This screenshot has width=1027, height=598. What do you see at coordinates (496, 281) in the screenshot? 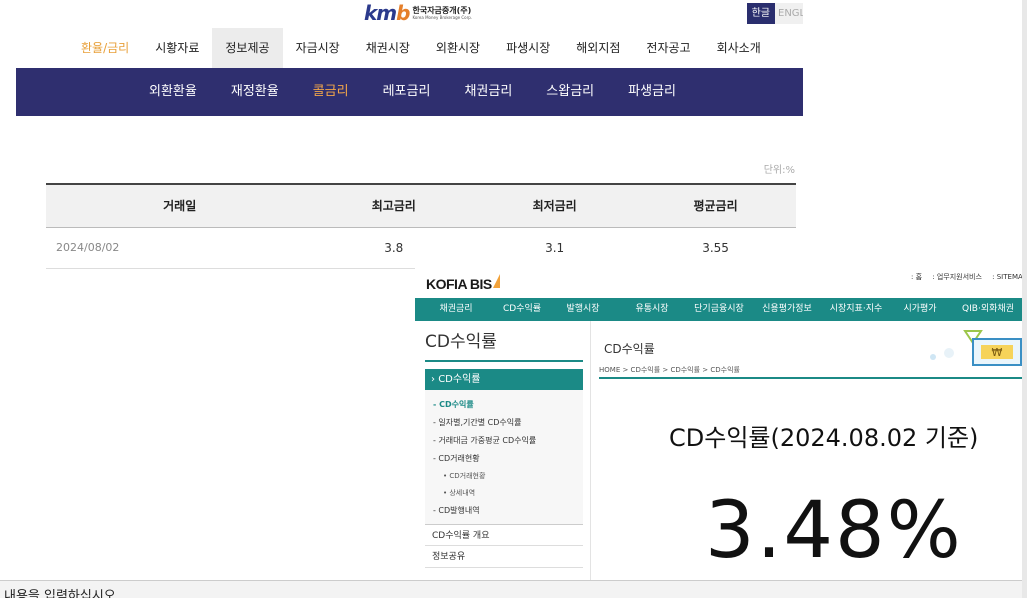
I see `kofia-logo-mark-icon` at bounding box center [496, 281].